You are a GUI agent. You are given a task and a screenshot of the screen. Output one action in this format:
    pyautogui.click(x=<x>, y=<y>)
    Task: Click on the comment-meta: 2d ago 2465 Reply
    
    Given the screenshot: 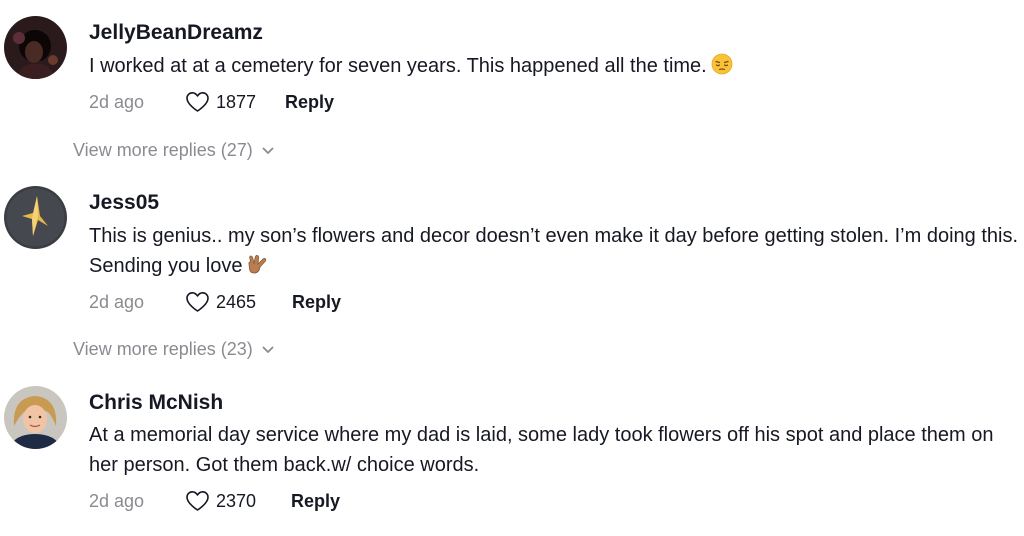 What is the action you would take?
    pyautogui.click(x=215, y=302)
    